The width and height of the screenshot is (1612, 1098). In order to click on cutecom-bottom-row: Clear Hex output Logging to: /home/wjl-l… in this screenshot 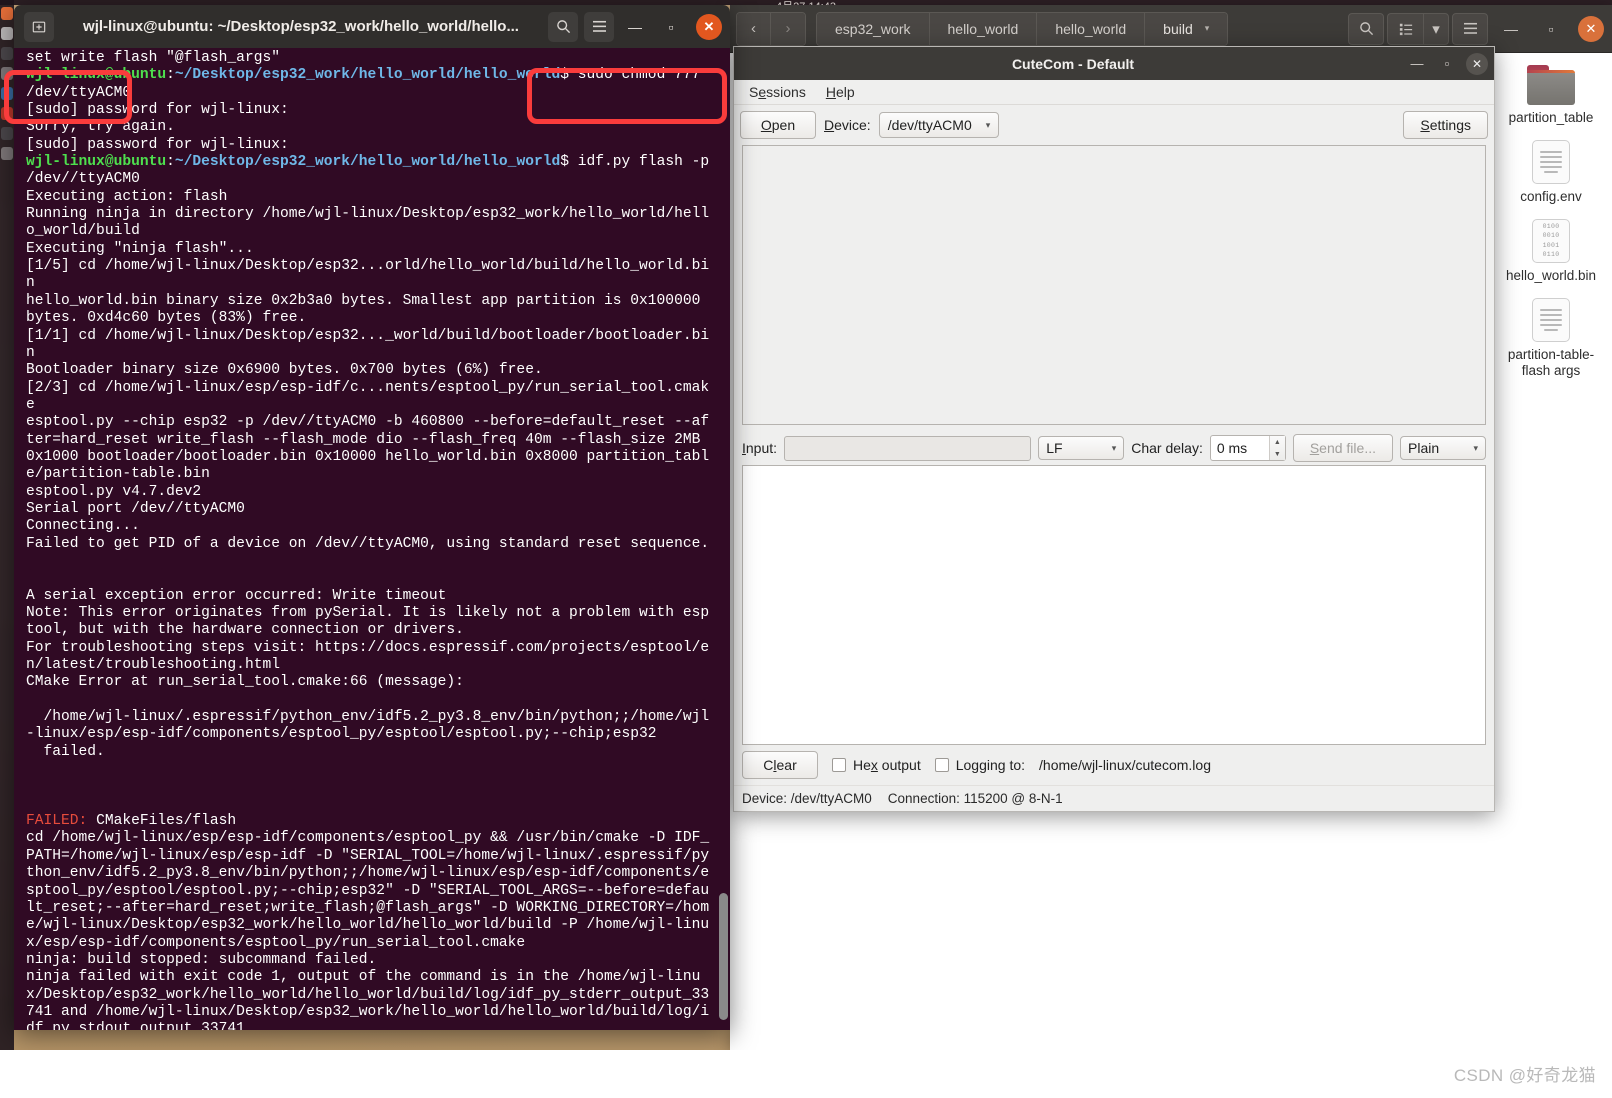, I will do `click(1114, 765)`.